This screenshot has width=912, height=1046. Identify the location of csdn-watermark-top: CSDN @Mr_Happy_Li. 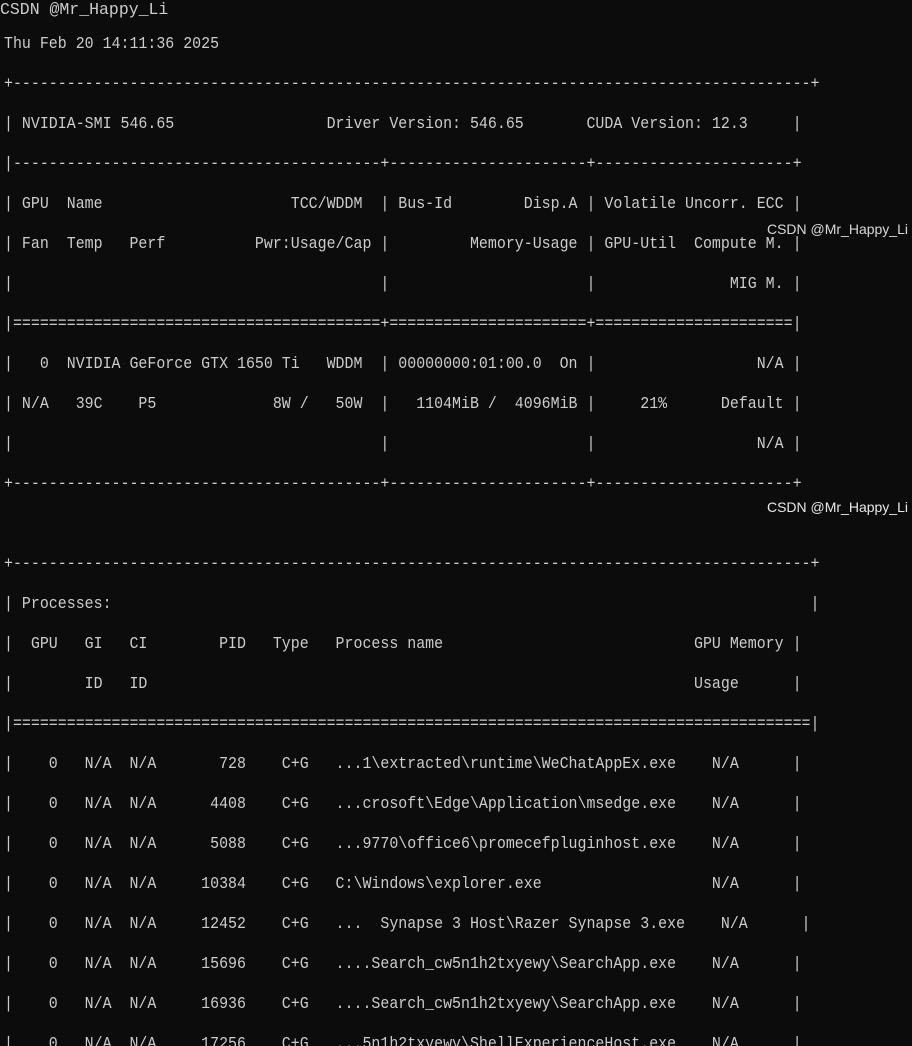
(837, 229).